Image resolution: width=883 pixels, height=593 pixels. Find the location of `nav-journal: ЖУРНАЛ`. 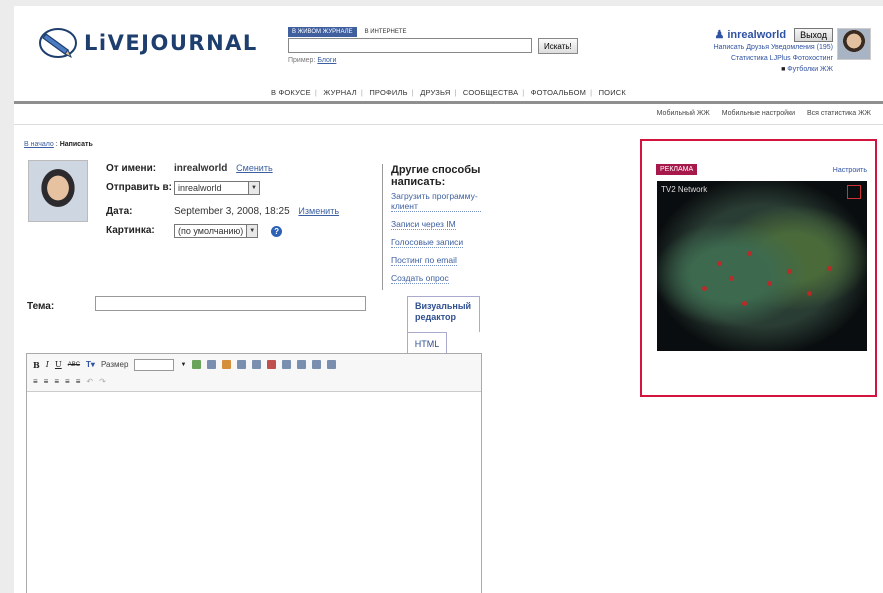

nav-journal: ЖУРНАЛ is located at coordinates (340, 92).